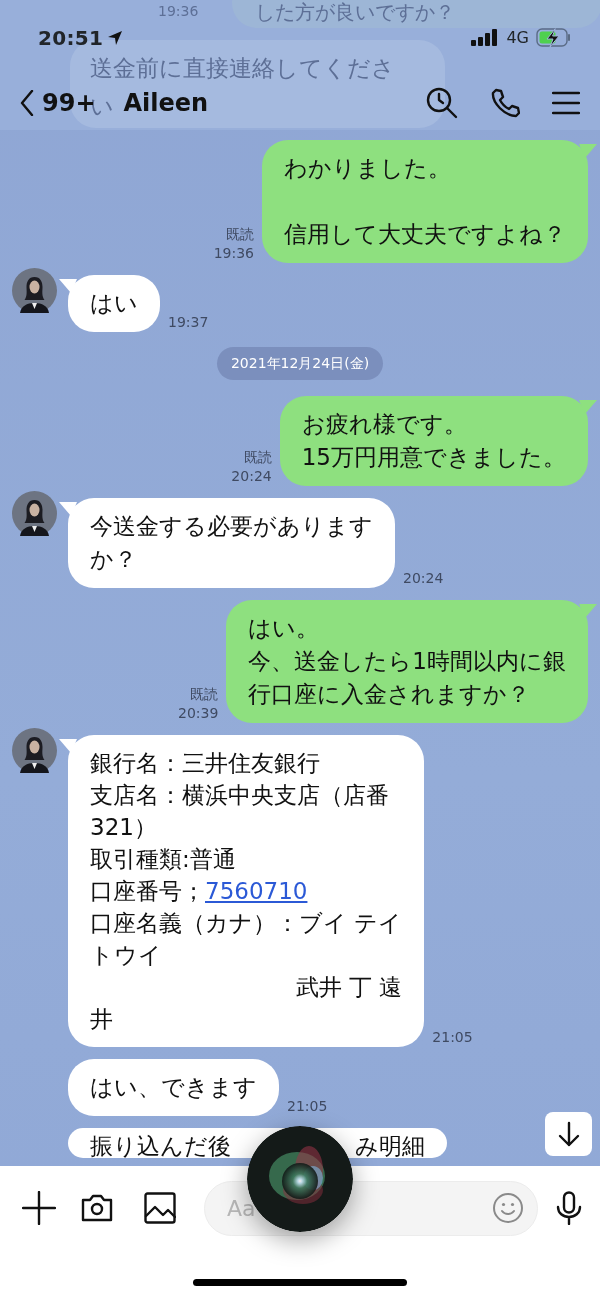 This screenshot has width=600, height=1298. I want to click on faded-message-text: した方が良いですか？, so click(355, 12).